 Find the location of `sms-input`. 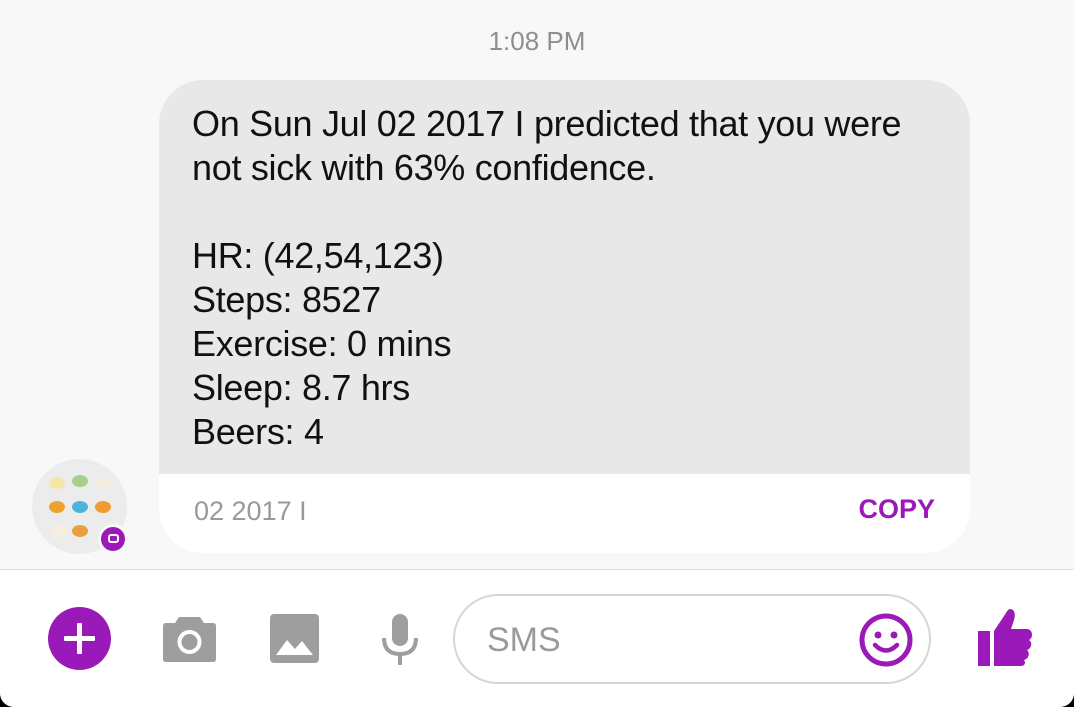

sms-input is located at coordinates (667, 640).